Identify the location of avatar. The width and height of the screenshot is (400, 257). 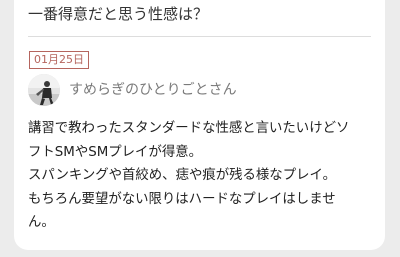
(44, 90).